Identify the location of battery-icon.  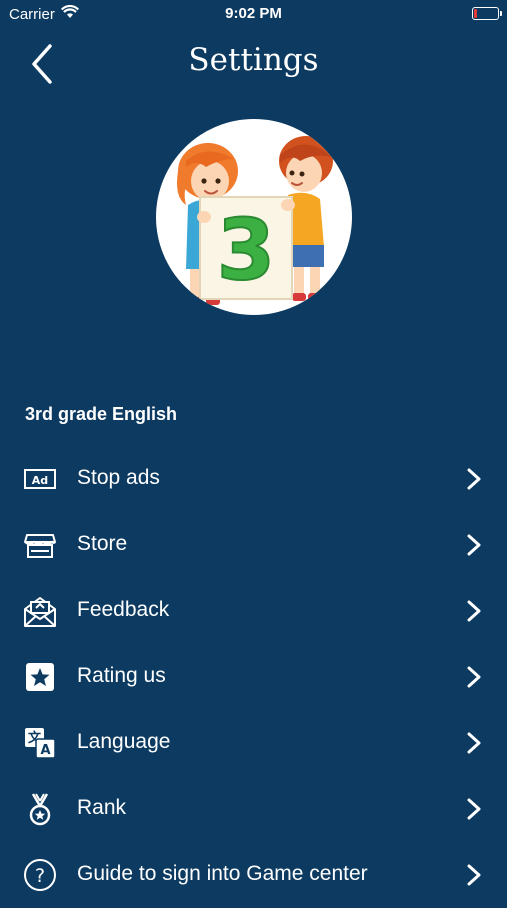
(487, 13).